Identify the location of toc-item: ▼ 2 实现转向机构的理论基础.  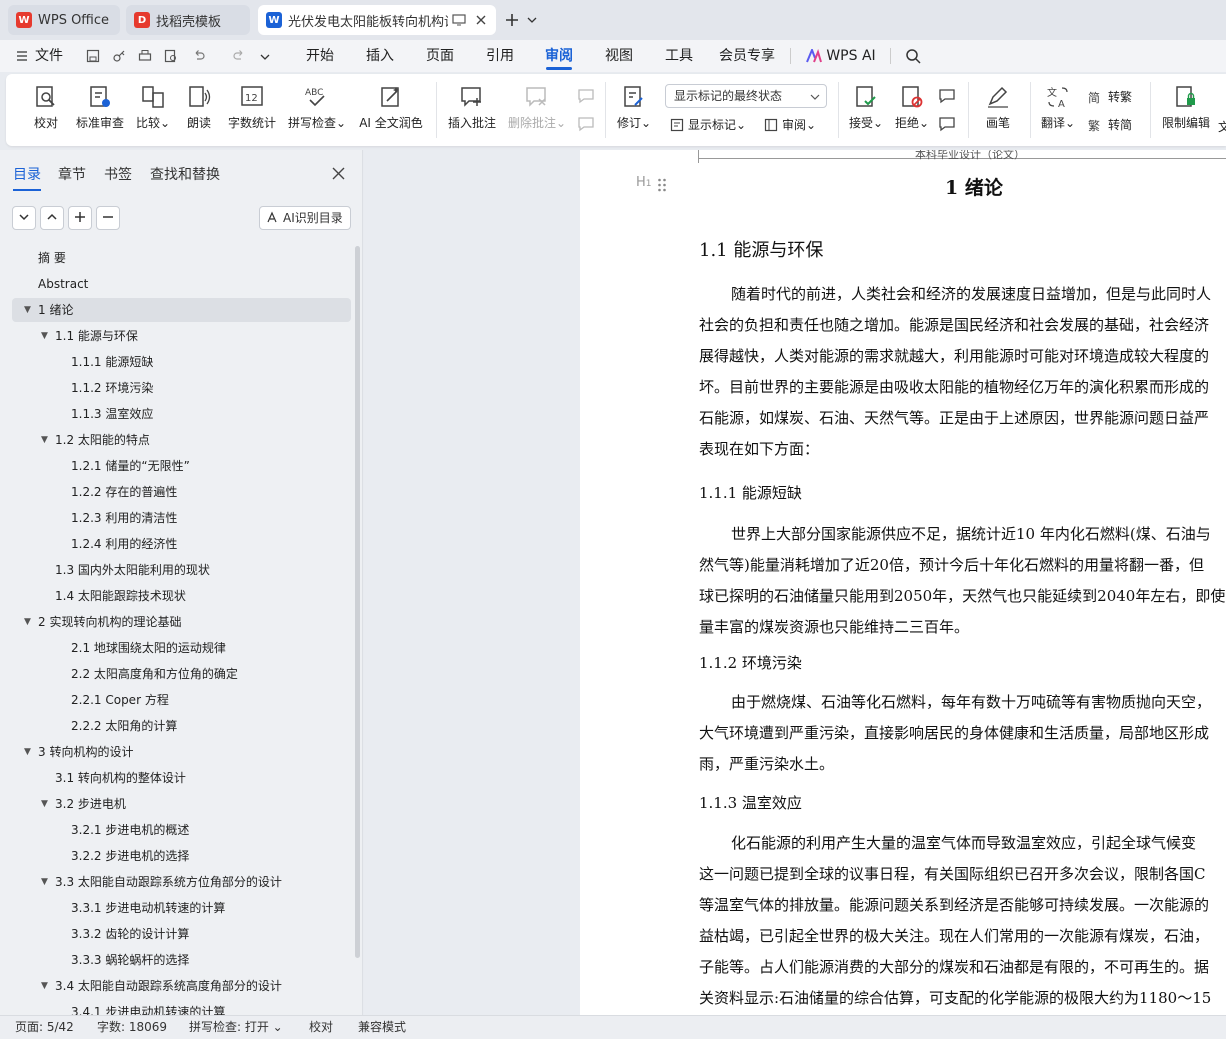
(181, 622).